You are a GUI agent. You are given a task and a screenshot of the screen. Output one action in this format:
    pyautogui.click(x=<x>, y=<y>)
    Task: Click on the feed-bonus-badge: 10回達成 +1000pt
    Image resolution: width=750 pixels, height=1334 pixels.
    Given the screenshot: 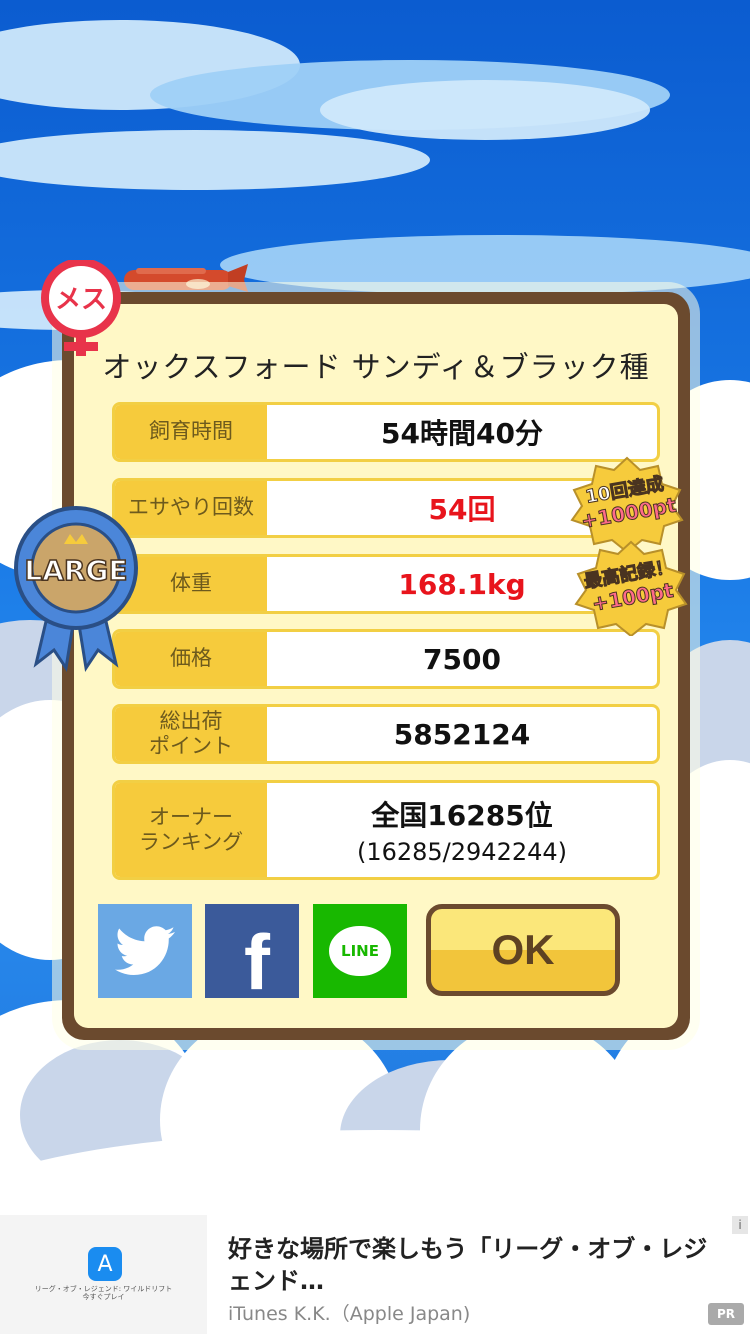 What is the action you would take?
    pyautogui.click(x=627, y=504)
    